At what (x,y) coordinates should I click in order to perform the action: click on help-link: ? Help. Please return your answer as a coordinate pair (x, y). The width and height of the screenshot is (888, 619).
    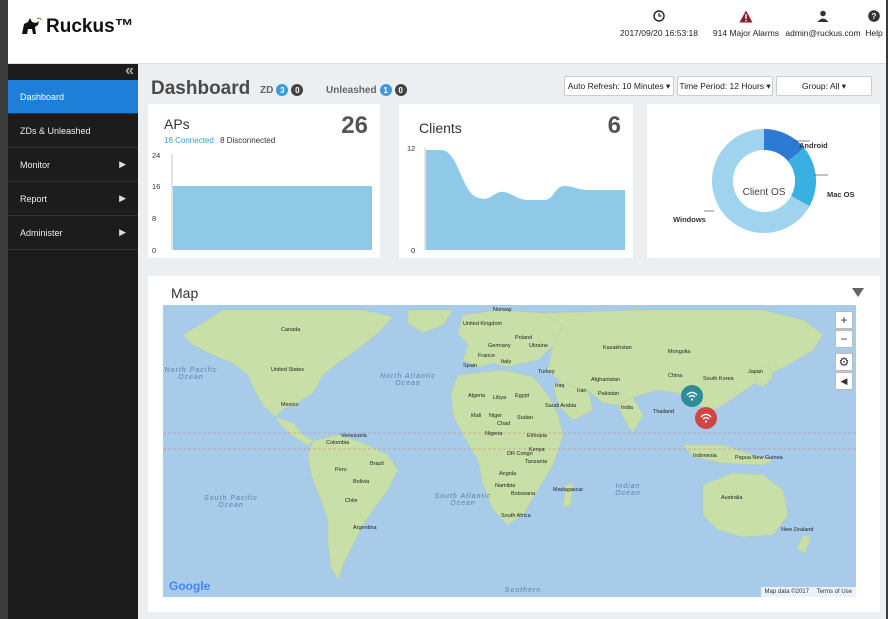
    Looking at the image, I should click on (874, 23).